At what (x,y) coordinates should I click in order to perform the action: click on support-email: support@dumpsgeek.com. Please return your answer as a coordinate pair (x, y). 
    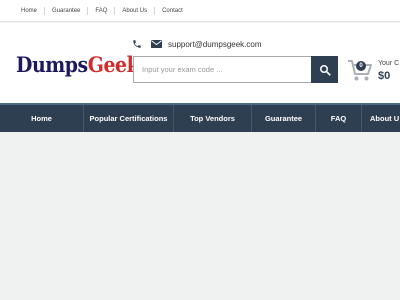
    Looking at the image, I should click on (215, 44).